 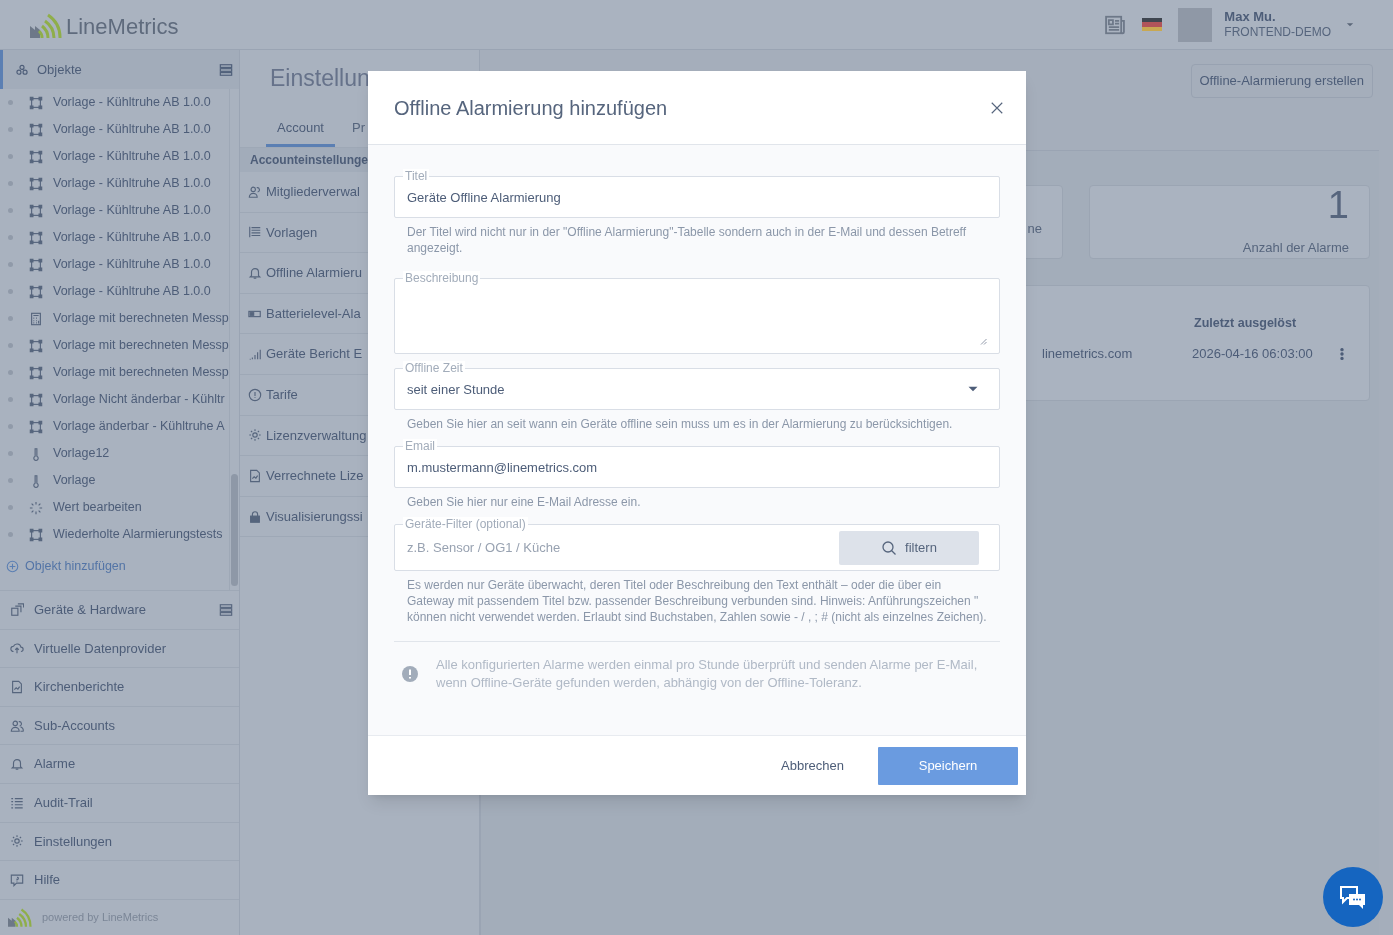 I want to click on object-item: Wiederholte Alarmierungstests, so click(x=138, y=534).